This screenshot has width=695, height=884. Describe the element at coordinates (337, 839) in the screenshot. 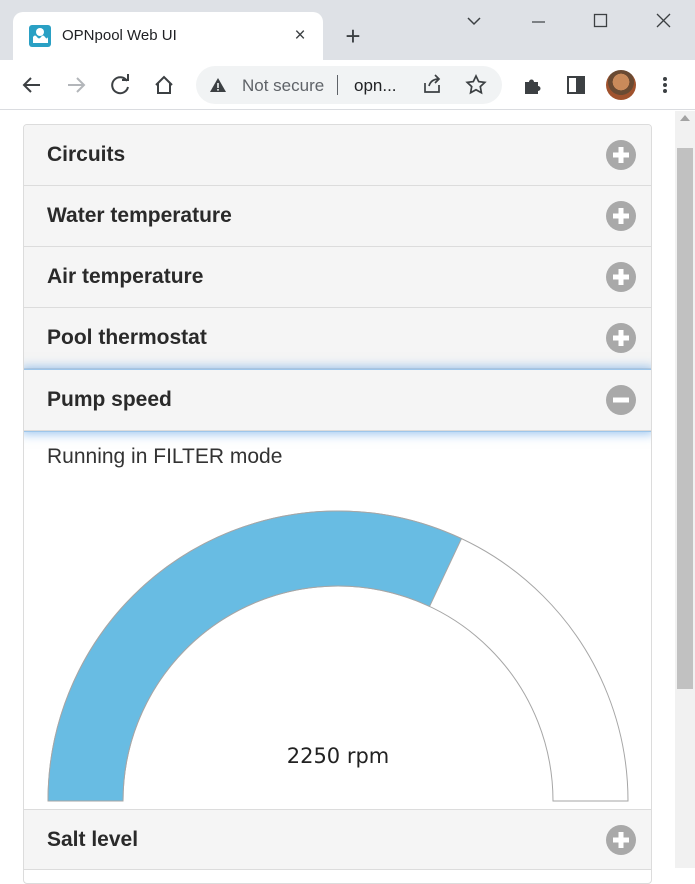

I see `section-salt-level: Salt level` at that location.